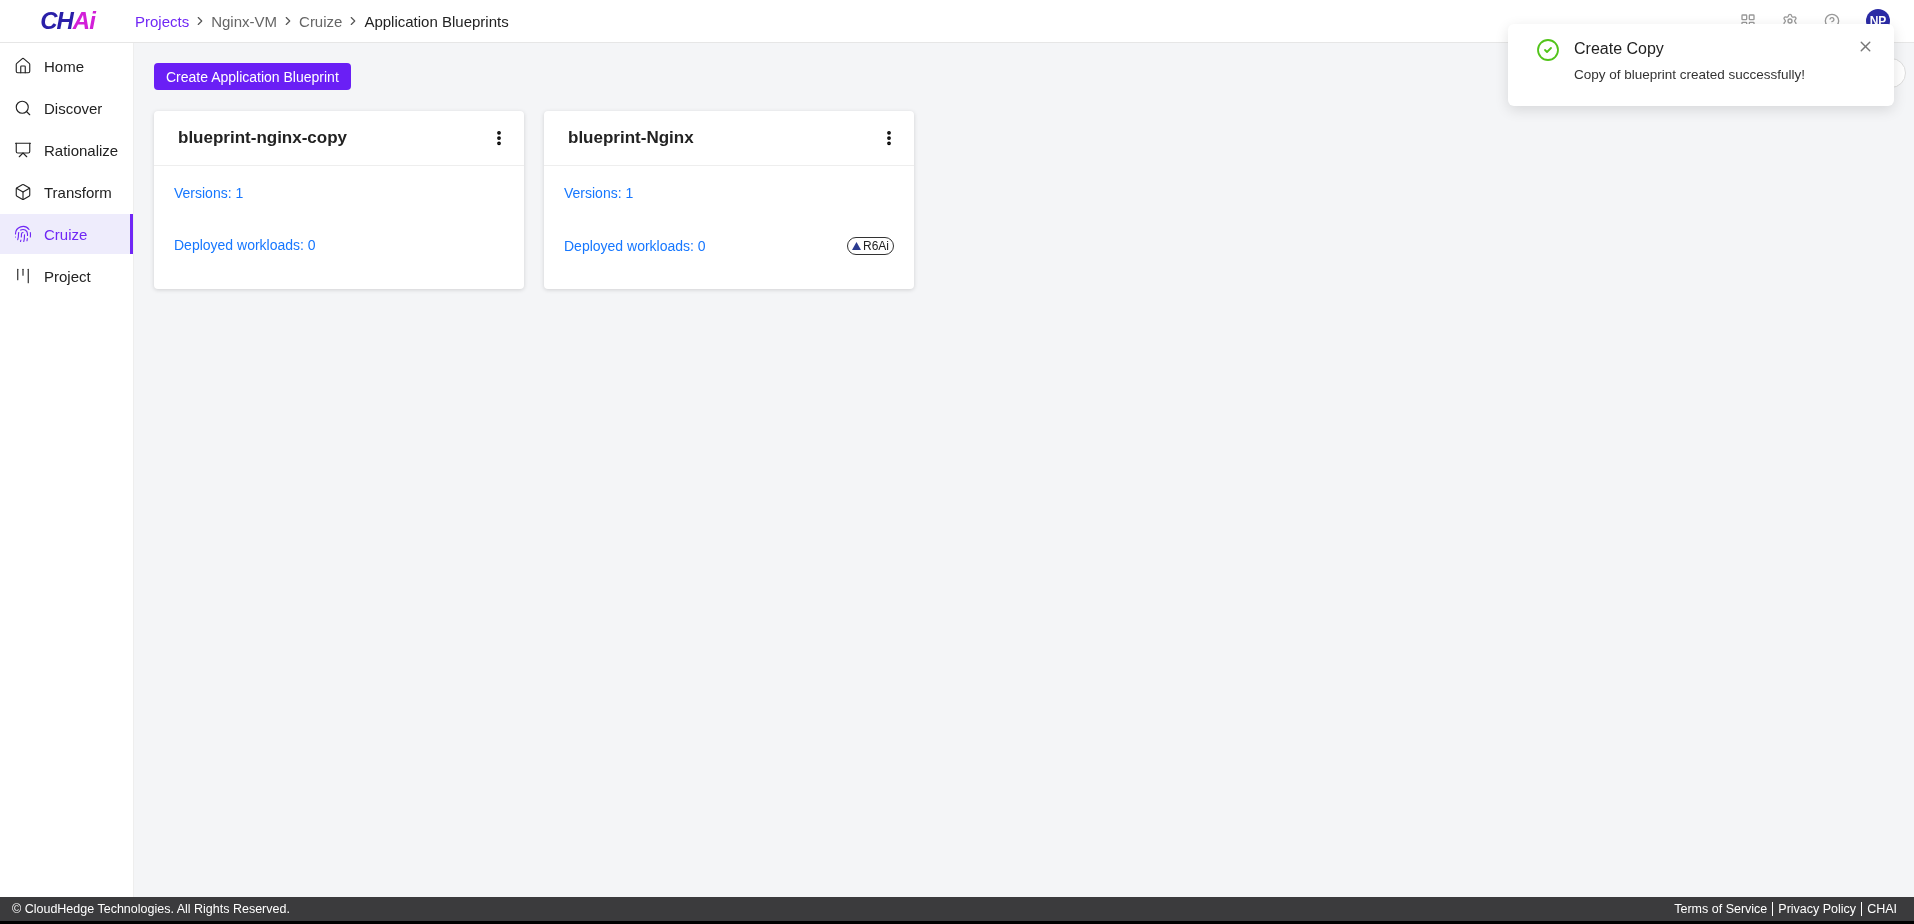 The height and width of the screenshot is (924, 1914). What do you see at coordinates (1881, 909) in the screenshot?
I see `footer-link: CHAI` at bounding box center [1881, 909].